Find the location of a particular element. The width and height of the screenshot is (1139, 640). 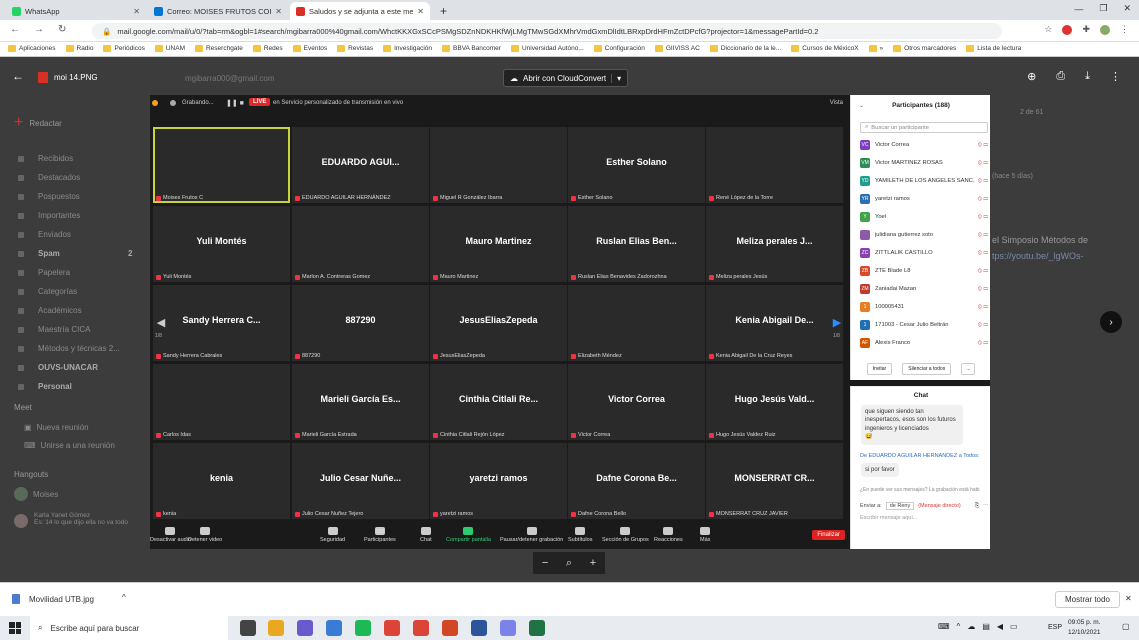

mute-all-button: Silenciar a todos is located at coordinates (927, 369).